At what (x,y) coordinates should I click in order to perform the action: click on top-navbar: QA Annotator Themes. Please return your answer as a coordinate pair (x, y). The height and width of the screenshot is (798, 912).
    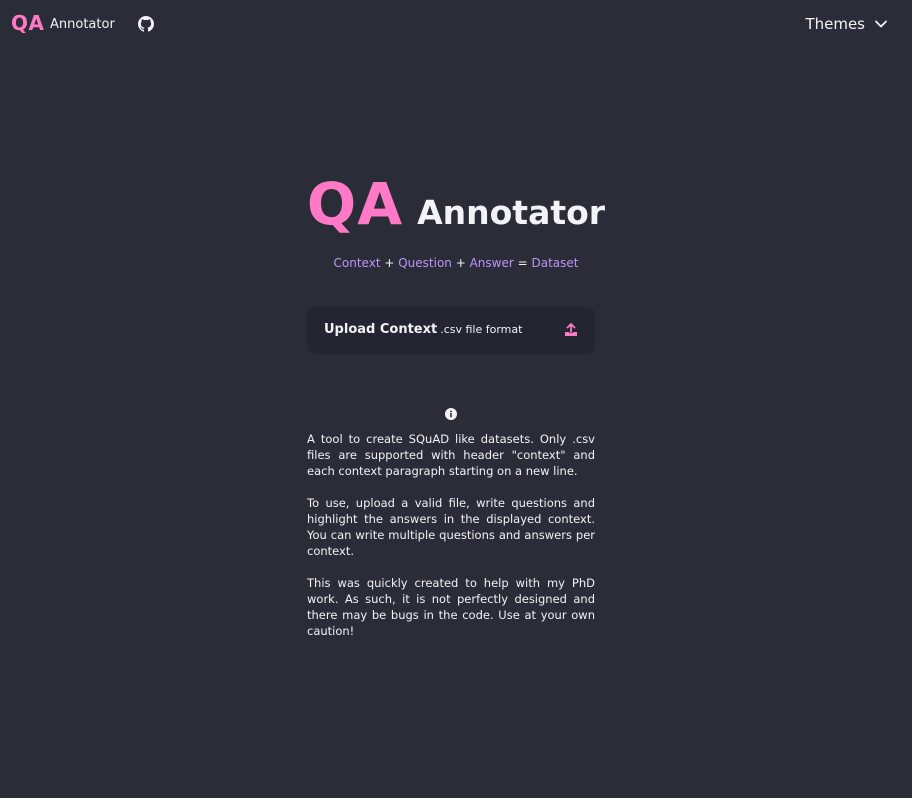
    Looking at the image, I should click on (456, 25).